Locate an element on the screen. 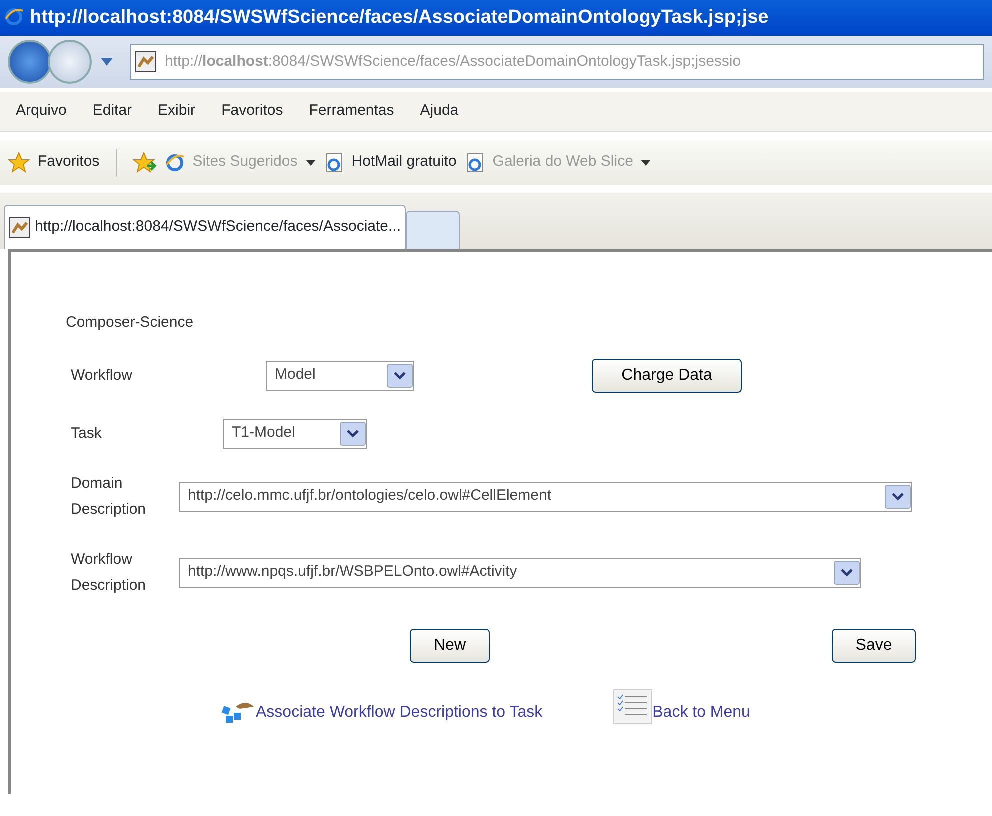 The height and width of the screenshot is (816, 992). domain-select: http://celo.mmc.ufjf.br/ontologies/celo.owl#CellElement is located at coordinates (545, 497).